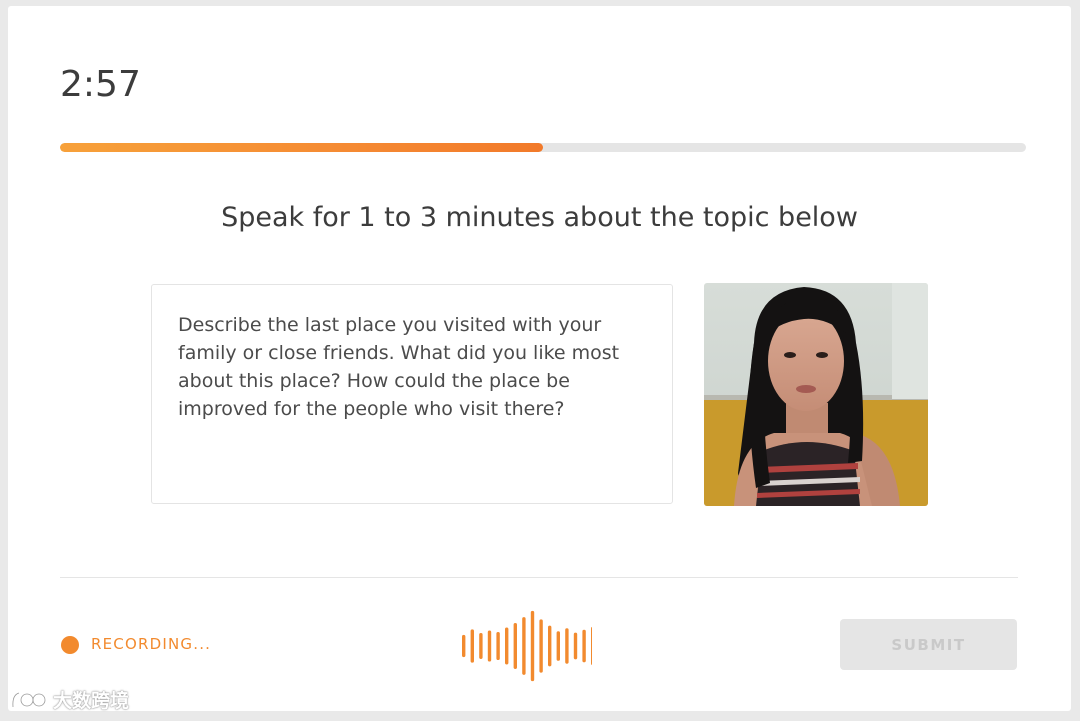 This screenshot has height=721, width=1080. What do you see at coordinates (91, 701) in the screenshot?
I see `watermark-text: 大数跨境` at bounding box center [91, 701].